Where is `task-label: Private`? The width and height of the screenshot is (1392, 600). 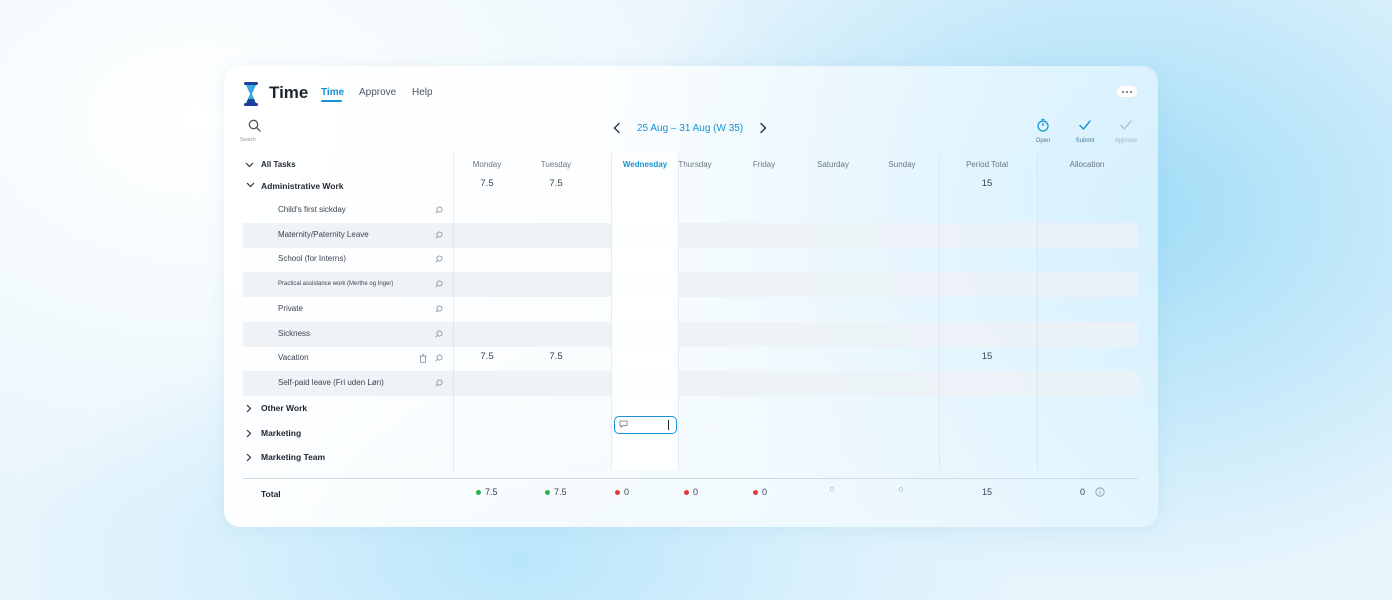 task-label: Private is located at coordinates (290, 308).